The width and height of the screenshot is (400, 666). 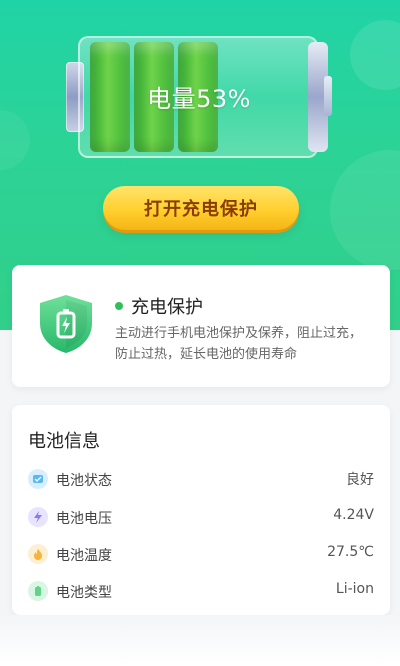 What do you see at coordinates (201, 554) in the screenshot?
I see `battery-temperature-row: 电池温度 27.5℃` at bounding box center [201, 554].